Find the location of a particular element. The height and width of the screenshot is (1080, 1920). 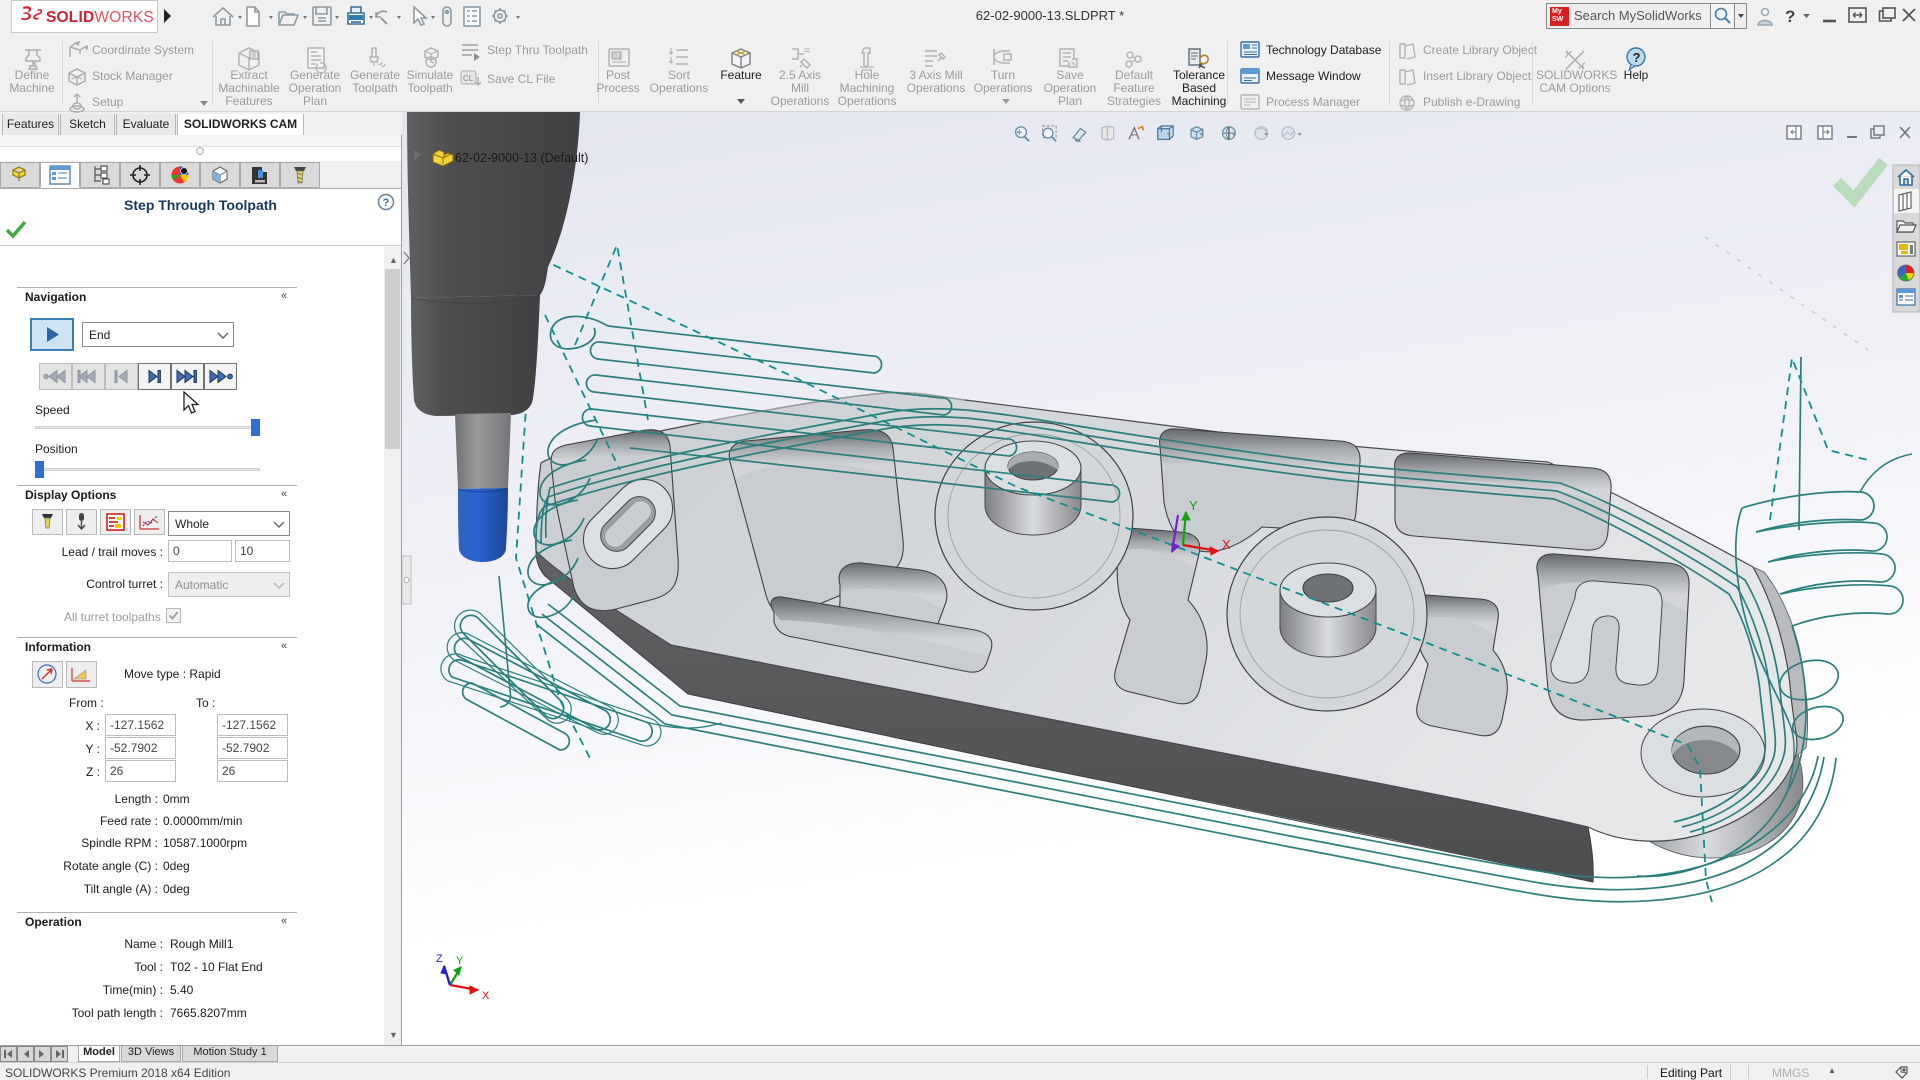

svg-text: SOLIDWORKS is located at coordinates (100, 17).